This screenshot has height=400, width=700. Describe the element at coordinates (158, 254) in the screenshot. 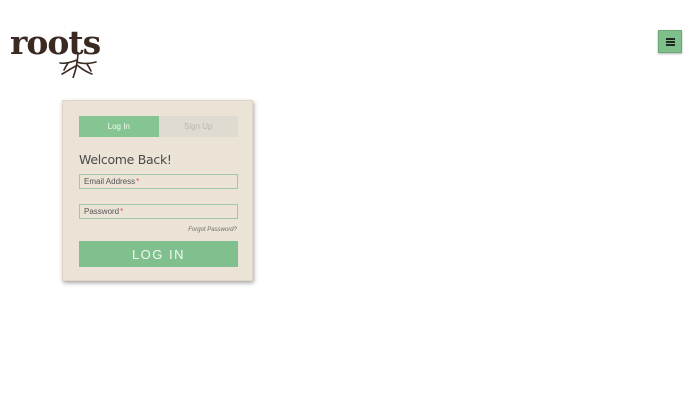

I see `log-in-button: LOG IN` at that location.